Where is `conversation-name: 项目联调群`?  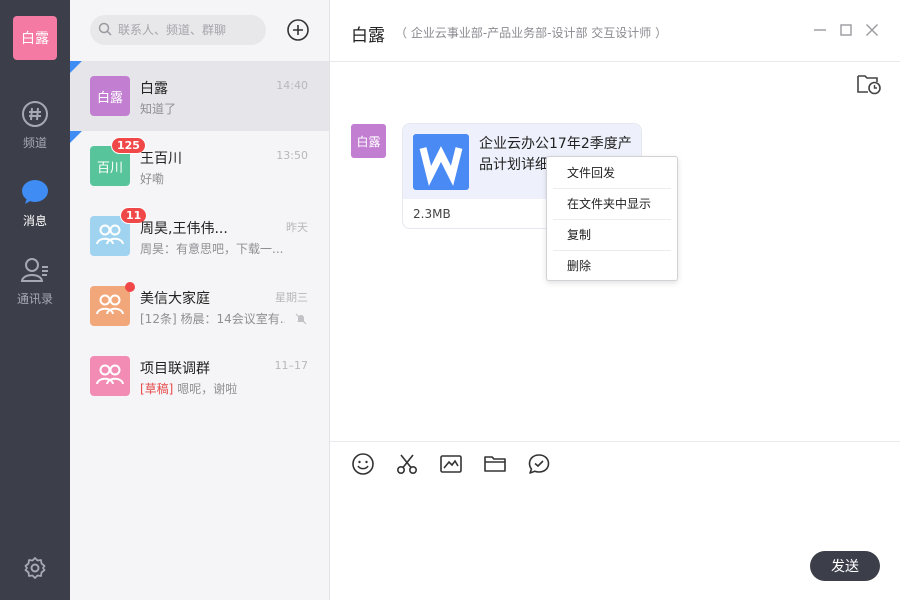 conversation-name: 项目联调群 is located at coordinates (175, 369).